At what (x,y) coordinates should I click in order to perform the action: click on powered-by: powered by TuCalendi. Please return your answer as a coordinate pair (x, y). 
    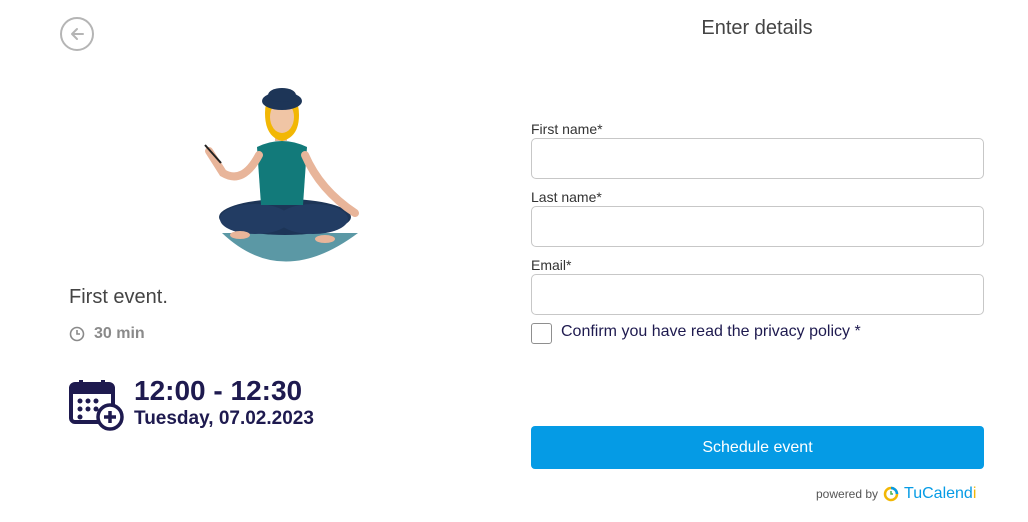
    Looking at the image, I should click on (896, 494).